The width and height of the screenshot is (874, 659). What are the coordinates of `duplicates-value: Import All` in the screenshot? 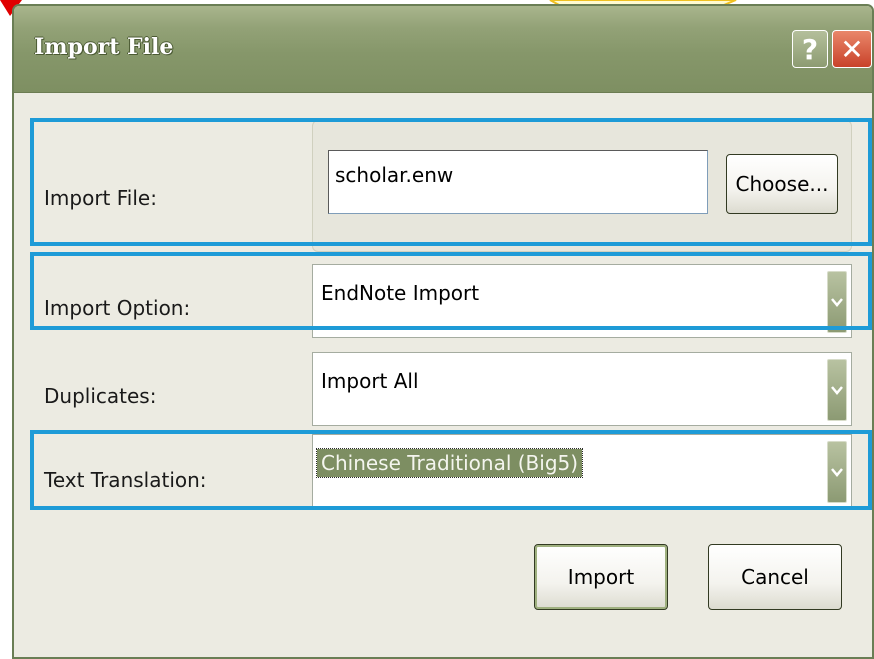 It's located at (370, 381).